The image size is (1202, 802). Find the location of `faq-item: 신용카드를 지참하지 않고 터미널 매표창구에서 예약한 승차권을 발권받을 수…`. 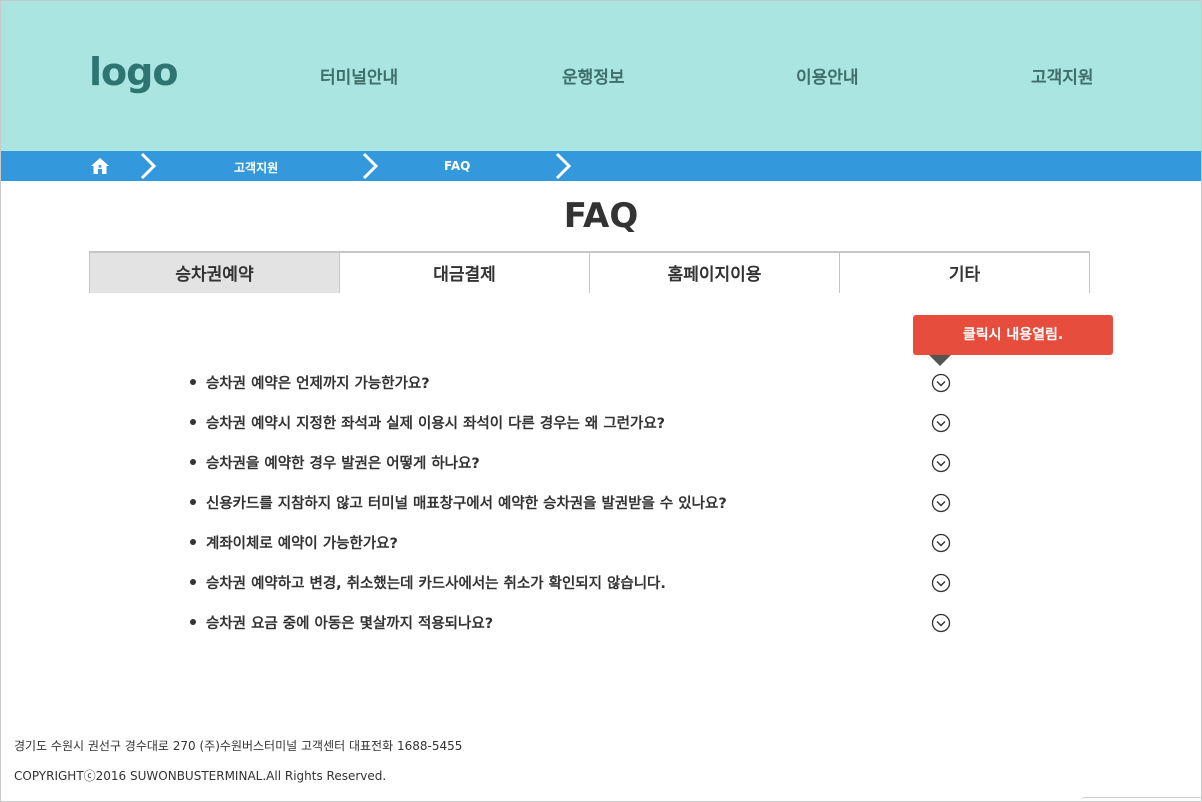

faq-item: 신용카드를 지참하지 않고 터미널 매표창구에서 예약한 승차권을 발권받을 수… is located at coordinates (580, 502).